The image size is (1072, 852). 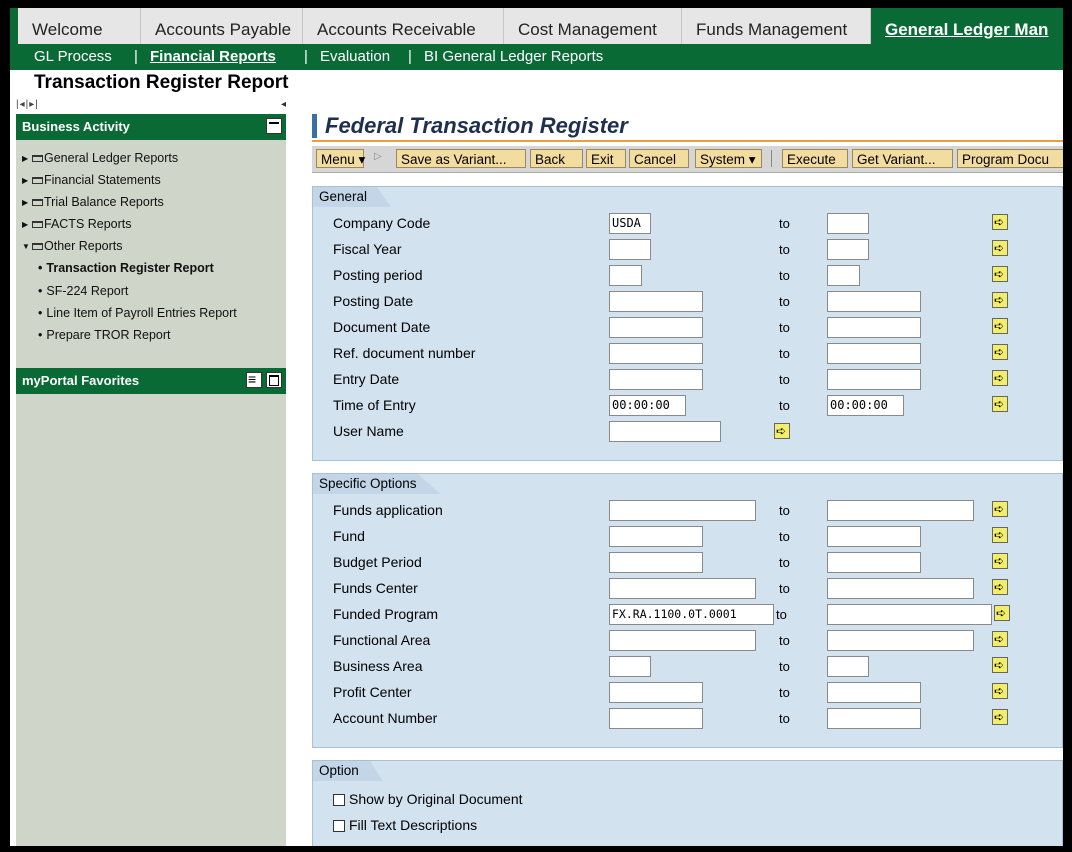 What do you see at coordinates (340, 158) in the screenshot?
I see `menu-button: Menu ▾` at bounding box center [340, 158].